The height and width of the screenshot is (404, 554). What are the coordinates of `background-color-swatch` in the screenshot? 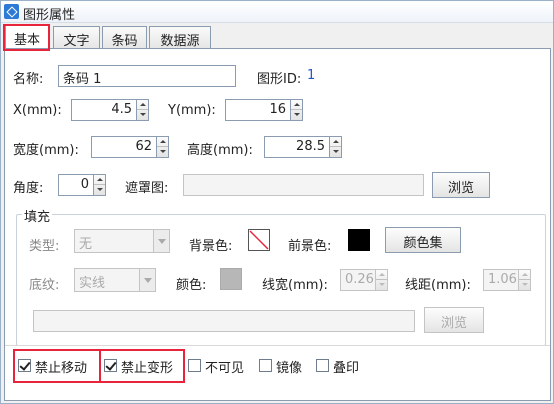 It's located at (259, 240).